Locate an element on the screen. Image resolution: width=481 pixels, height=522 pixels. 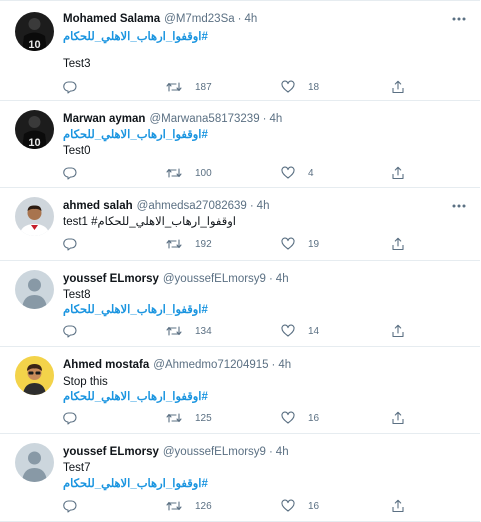
retweet-button: 125 is located at coordinates (189, 418).